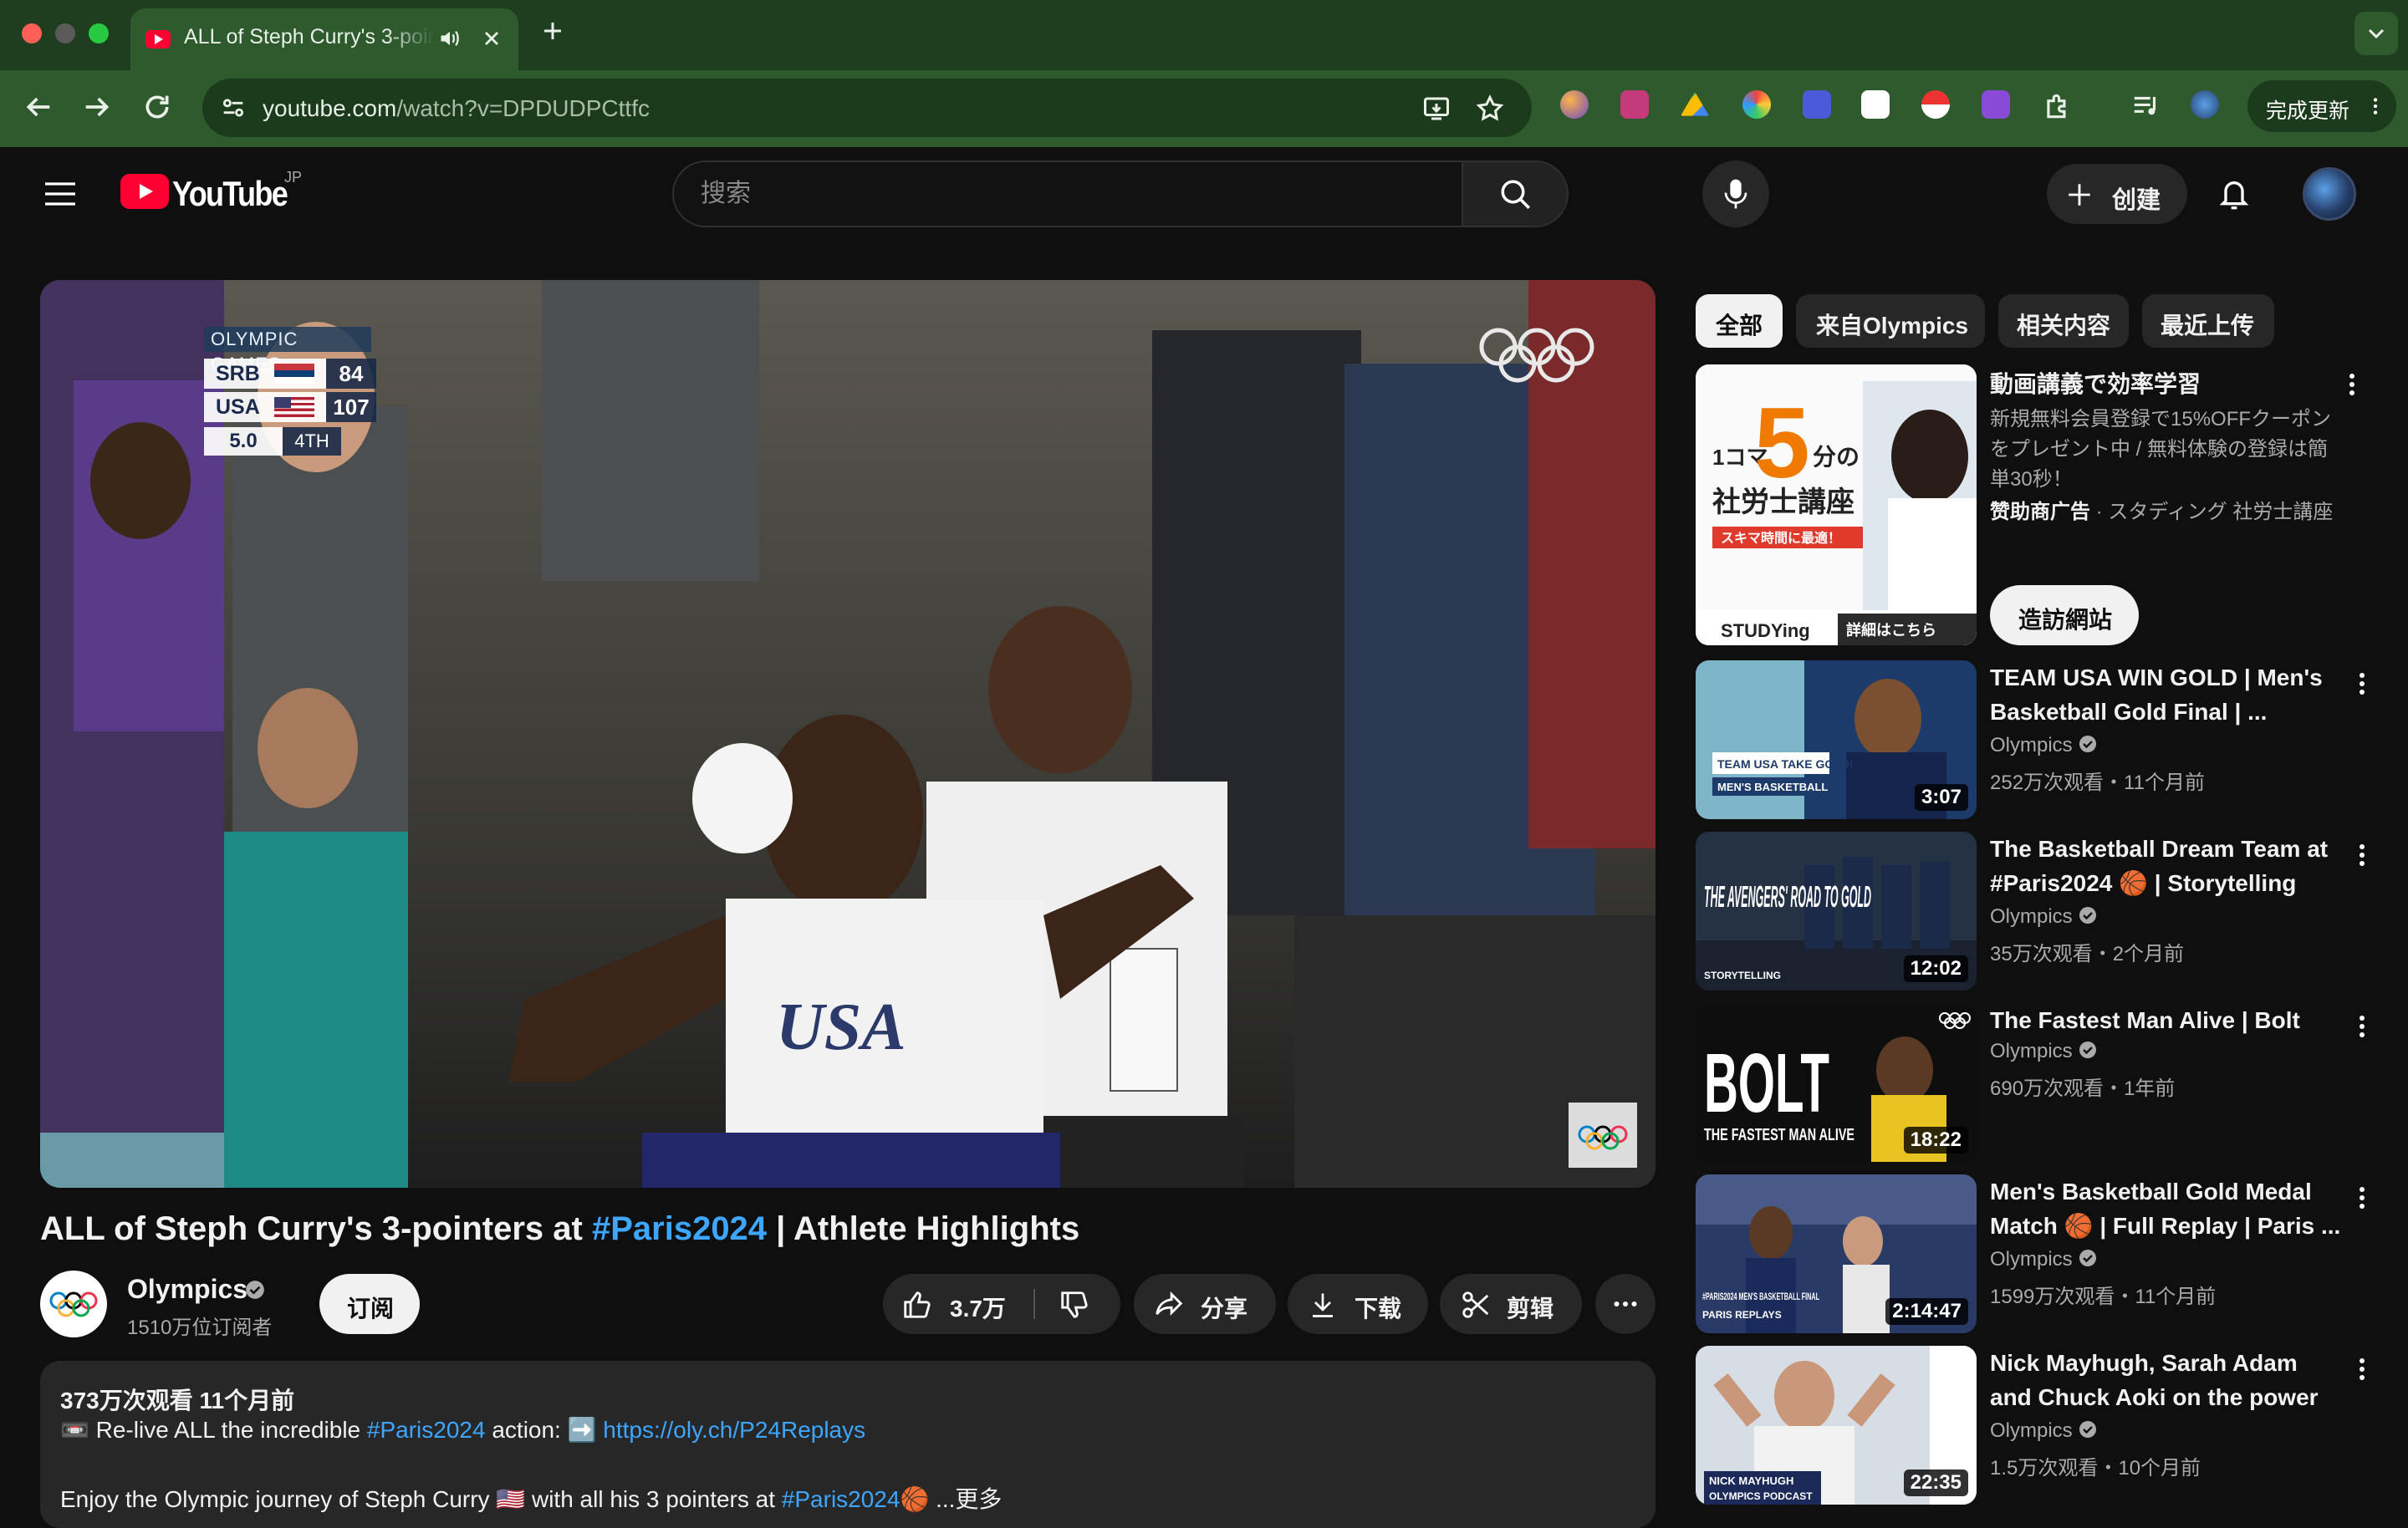 This screenshot has height=1528, width=2408. Describe the element at coordinates (233, 108) in the screenshot. I see `site-settings-icon` at that location.